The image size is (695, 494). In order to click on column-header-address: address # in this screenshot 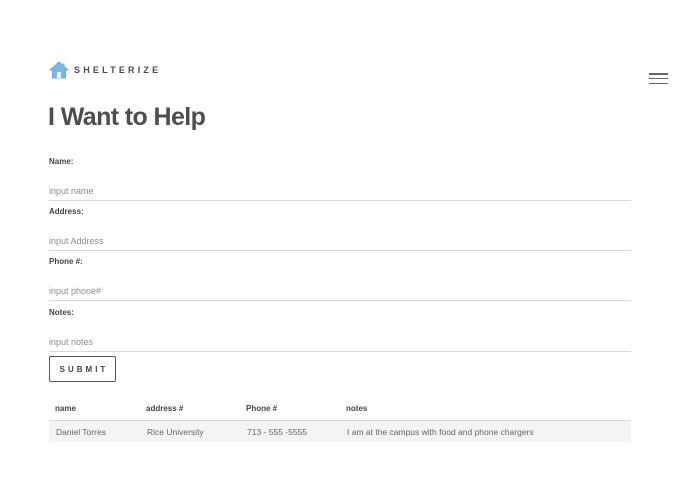, I will do `click(190, 409)`.